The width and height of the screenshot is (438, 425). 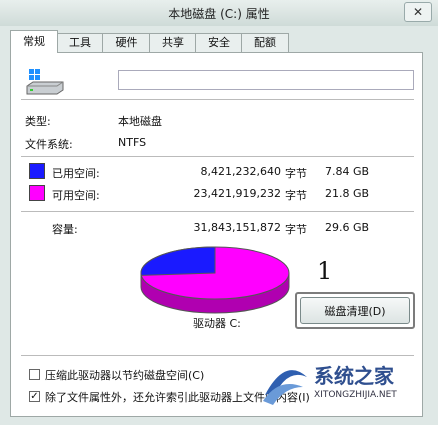 What do you see at coordinates (80, 42) in the screenshot?
I see `tab-tools: 工具` at bounding box center [80, 42].